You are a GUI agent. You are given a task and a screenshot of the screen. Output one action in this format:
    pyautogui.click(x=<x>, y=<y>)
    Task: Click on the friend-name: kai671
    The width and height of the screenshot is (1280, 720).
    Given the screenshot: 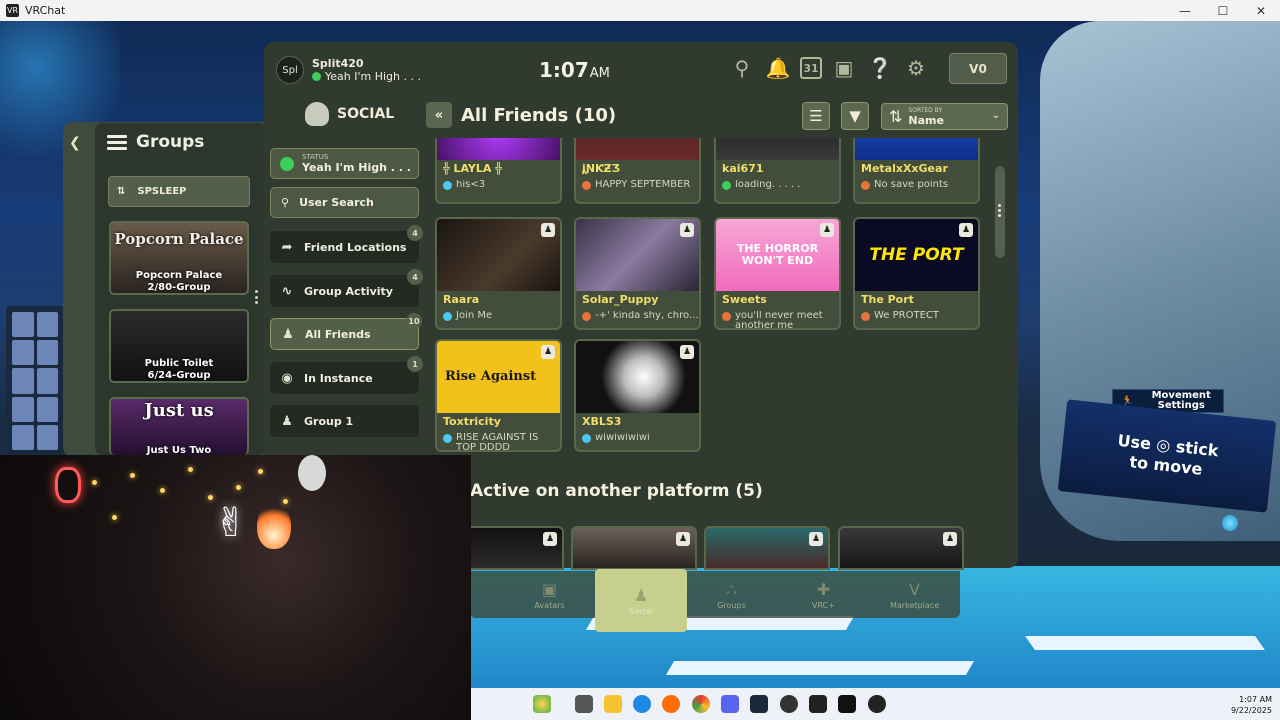 What is the action you would take?
    pyautogui.click(x=743, y=168)
    